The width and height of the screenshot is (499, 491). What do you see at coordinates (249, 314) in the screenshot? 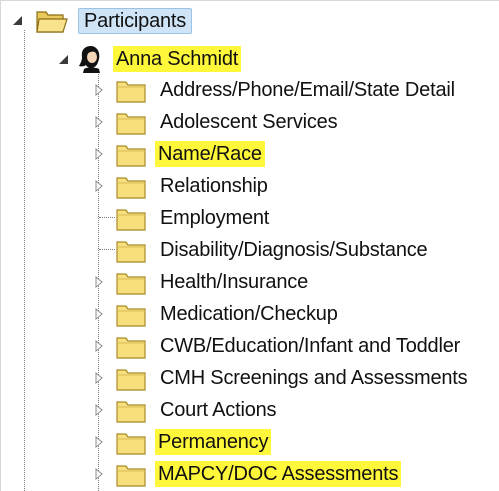
I see `tree-node-label: Medication/Checkup` at bounding box center [249, 314].